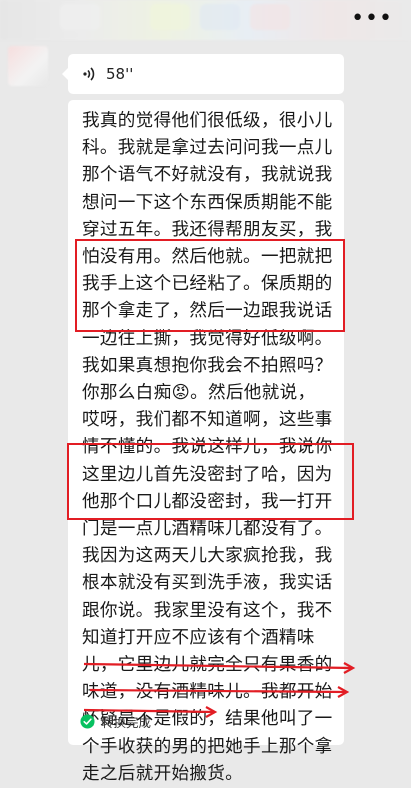  I want to click on annotation-arrows, so click(219, 690).